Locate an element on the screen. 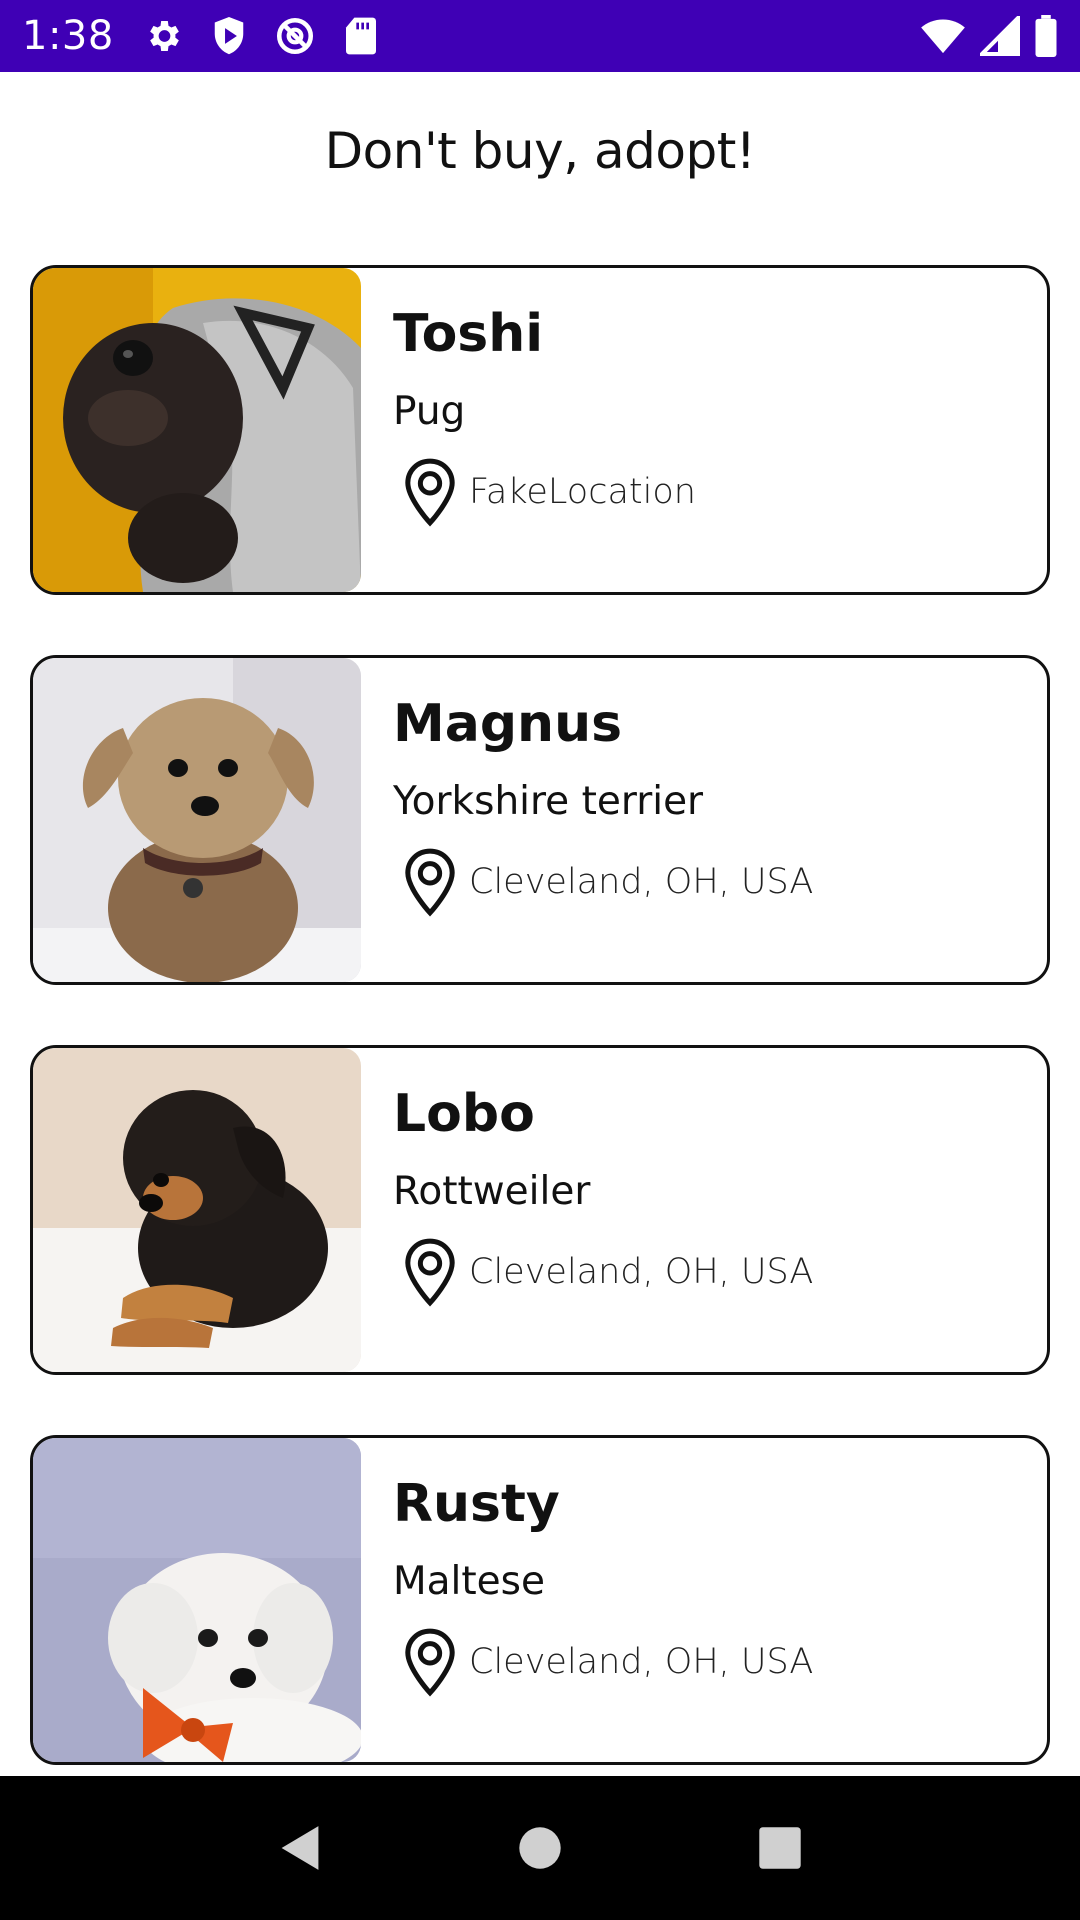 The image size is (1080, 1920). back-icon is located at coordinates (300, 1848).